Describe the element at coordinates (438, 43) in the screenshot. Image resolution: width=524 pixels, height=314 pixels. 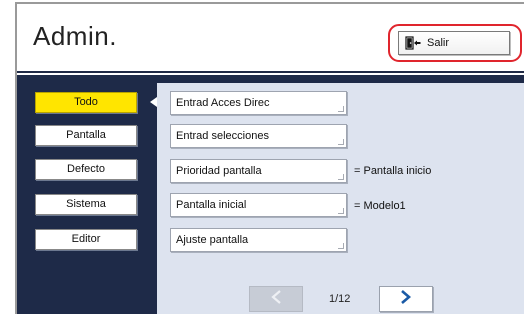
I see `exit-button-label: Salir` at that location.